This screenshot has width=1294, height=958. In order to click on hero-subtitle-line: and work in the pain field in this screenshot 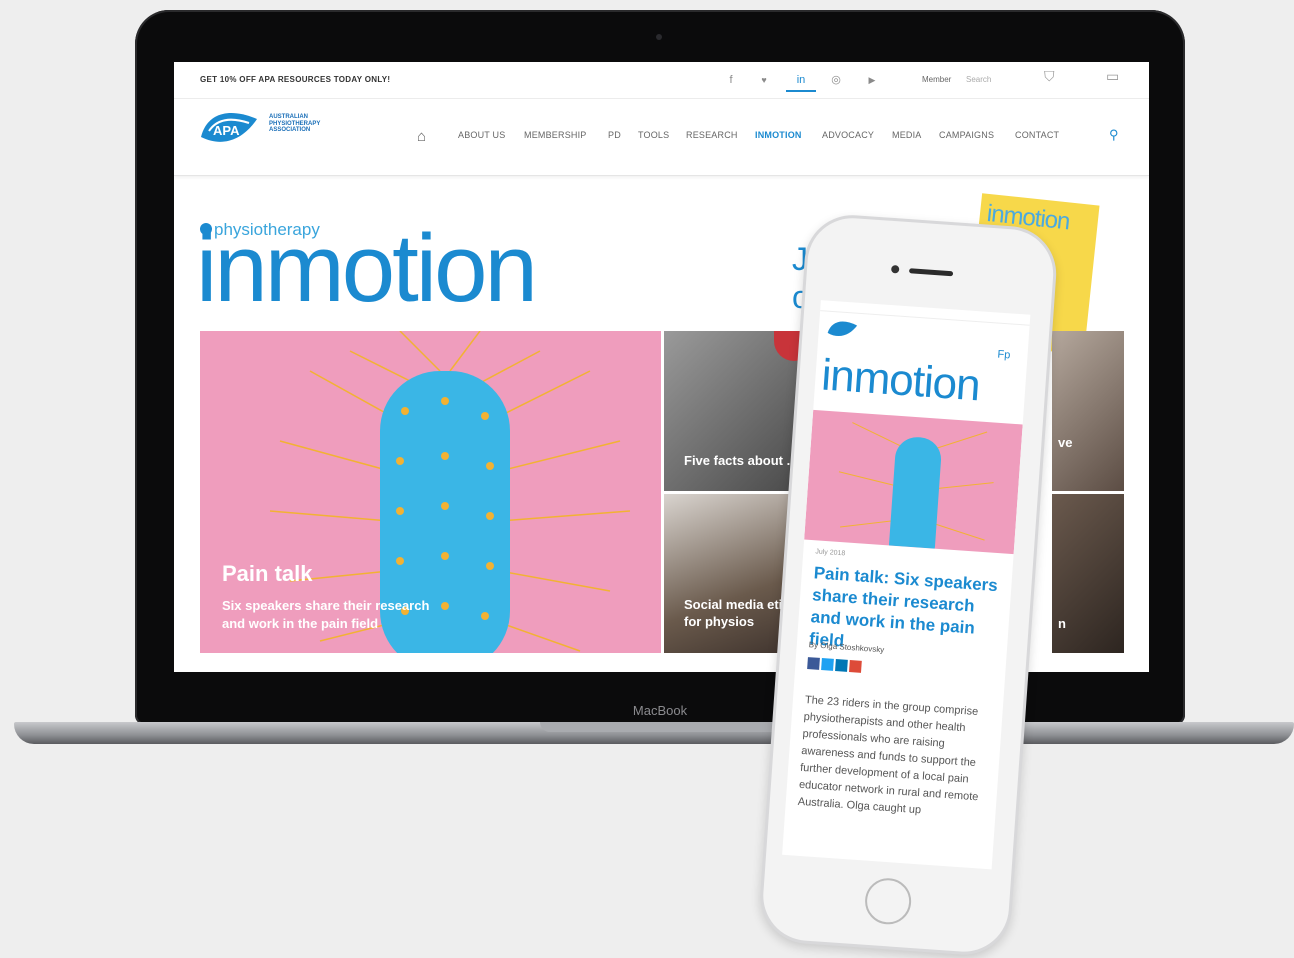, I will do `click(300, 623)`.